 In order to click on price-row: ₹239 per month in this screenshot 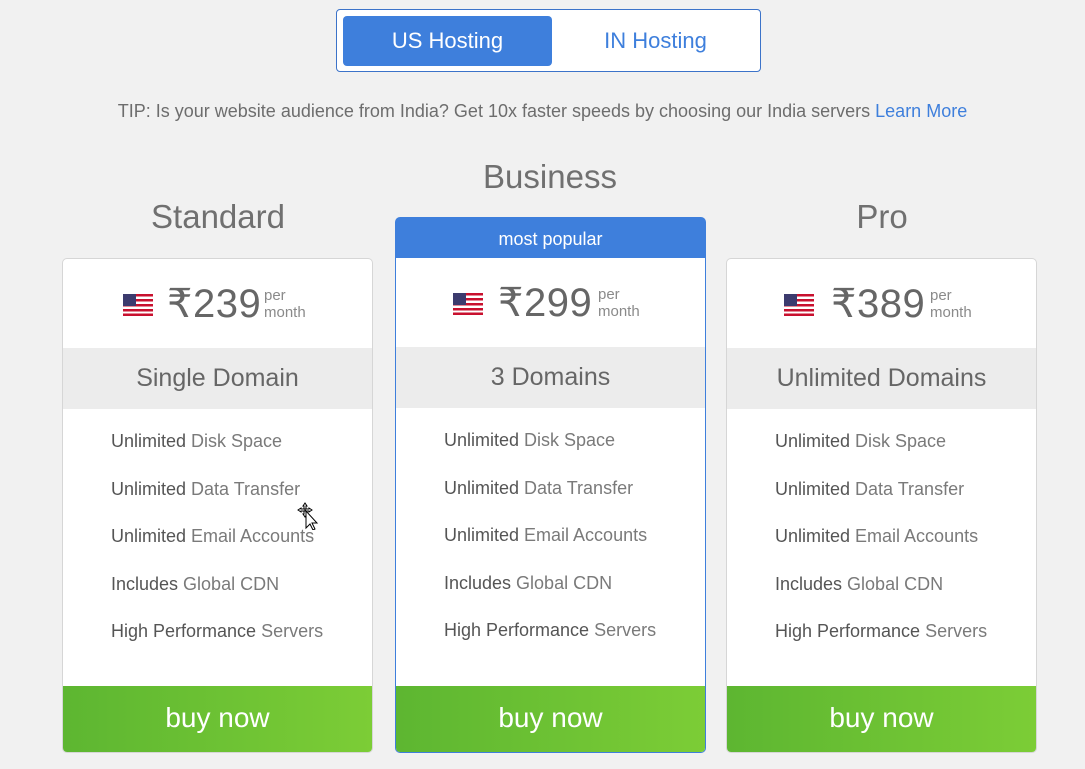, I will do `click(217, 304)`.